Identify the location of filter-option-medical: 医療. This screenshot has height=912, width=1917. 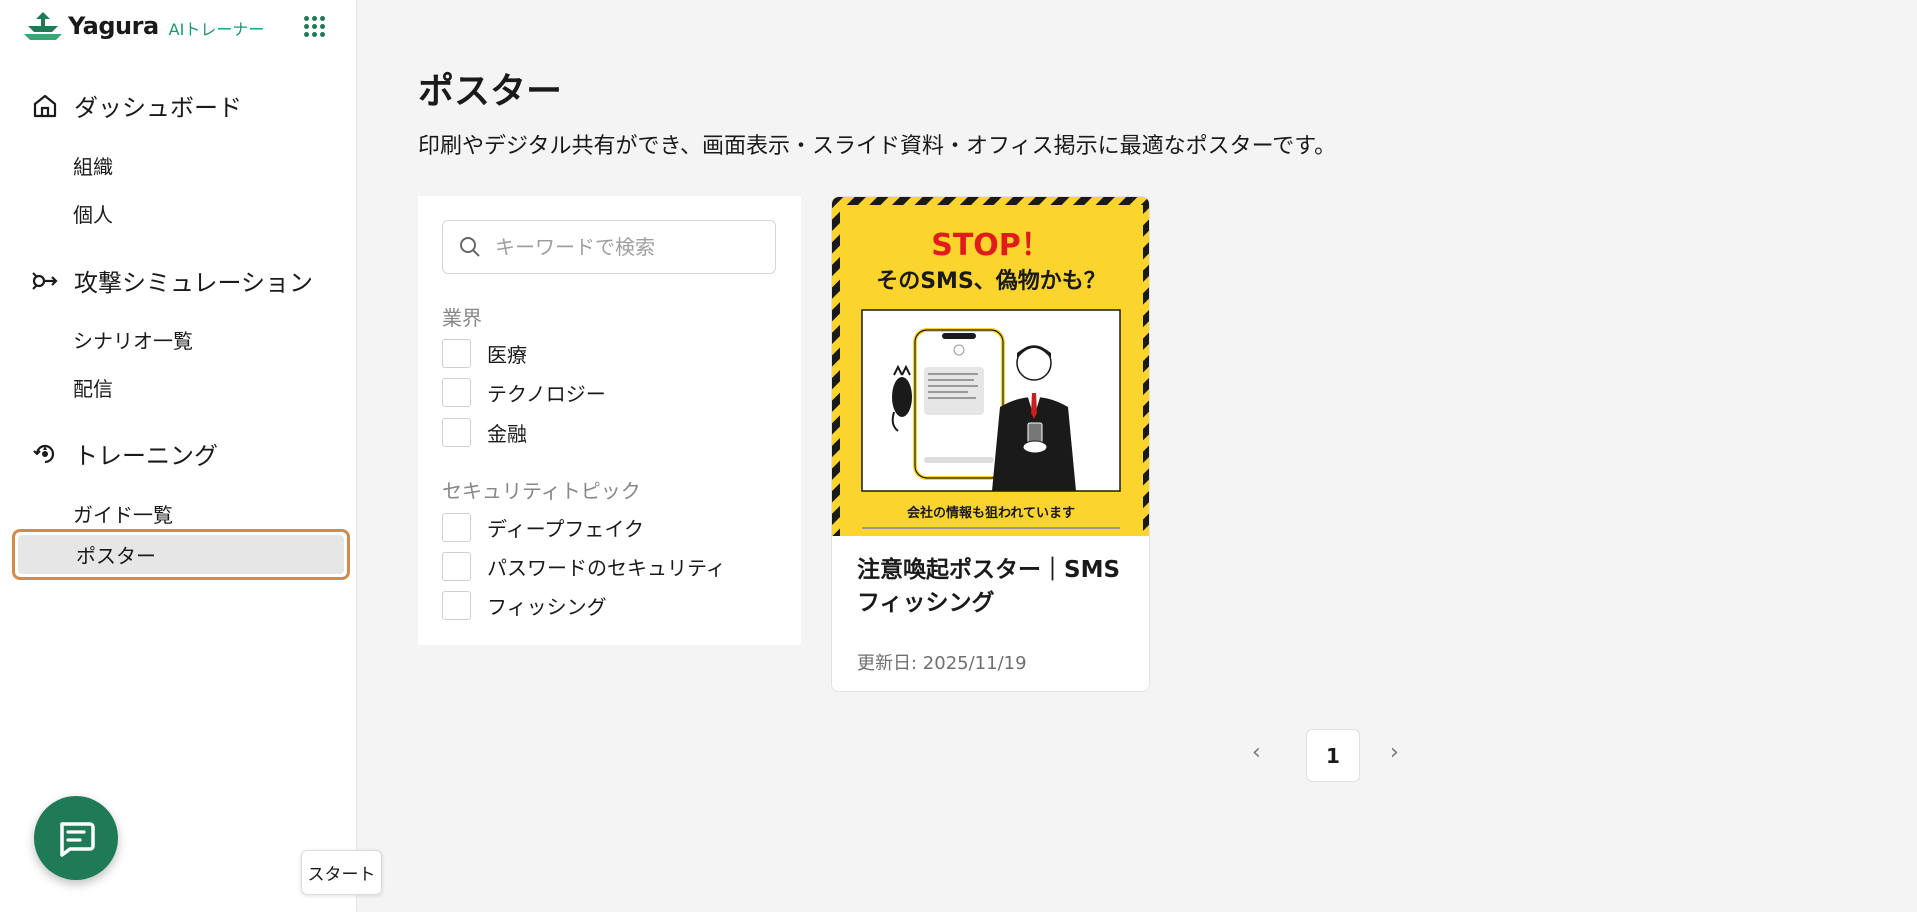
(484, 353).